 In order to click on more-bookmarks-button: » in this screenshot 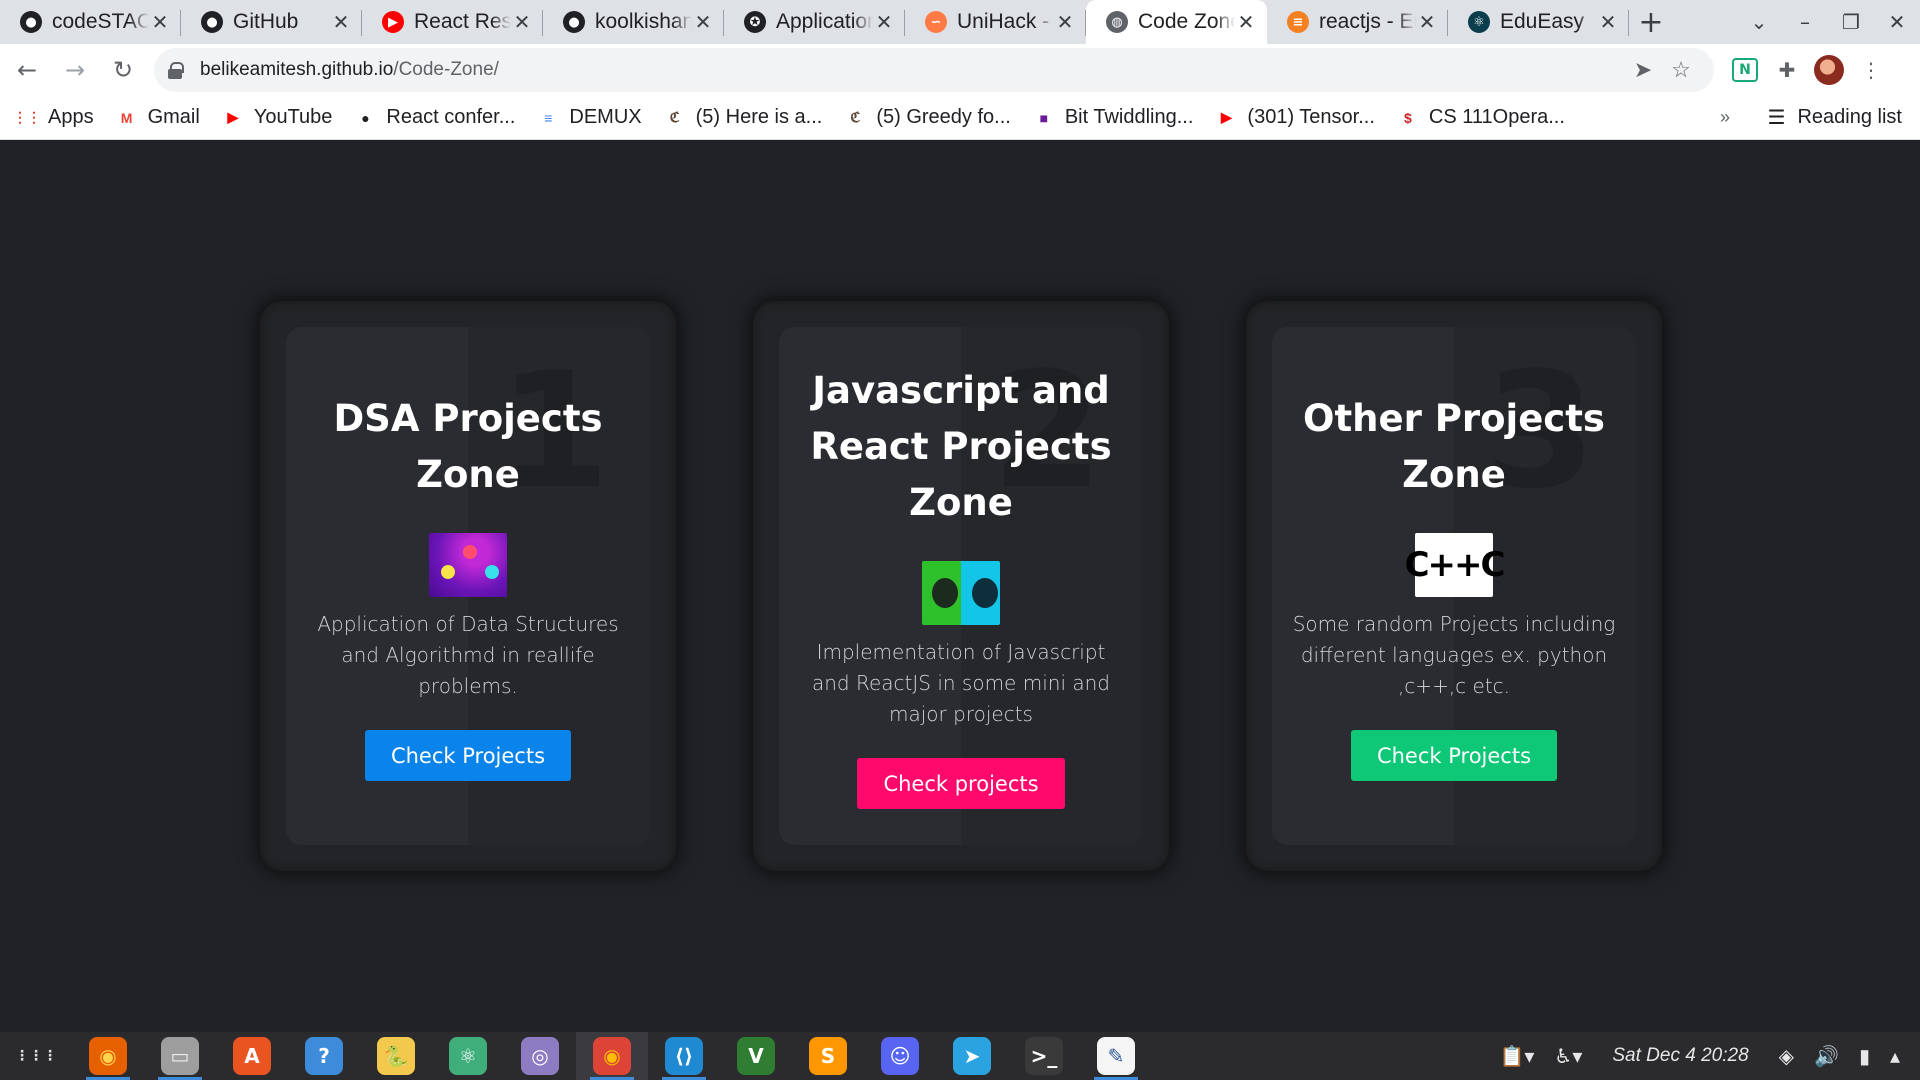, I will do `click(1725, 117)`.